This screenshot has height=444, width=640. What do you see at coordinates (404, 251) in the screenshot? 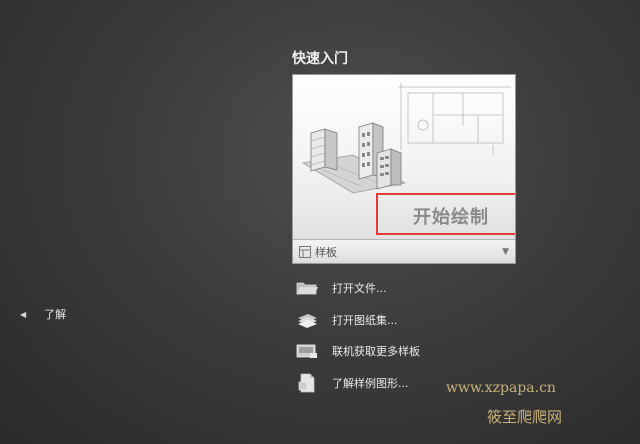
I see `template-selector: 样板 ▼` at bounding box center [404, 251].